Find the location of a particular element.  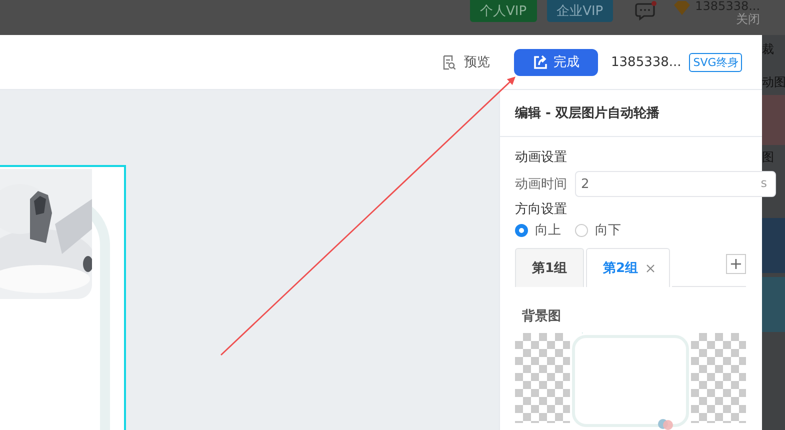

frame-thumbnail is located at coordinates (631, 381).